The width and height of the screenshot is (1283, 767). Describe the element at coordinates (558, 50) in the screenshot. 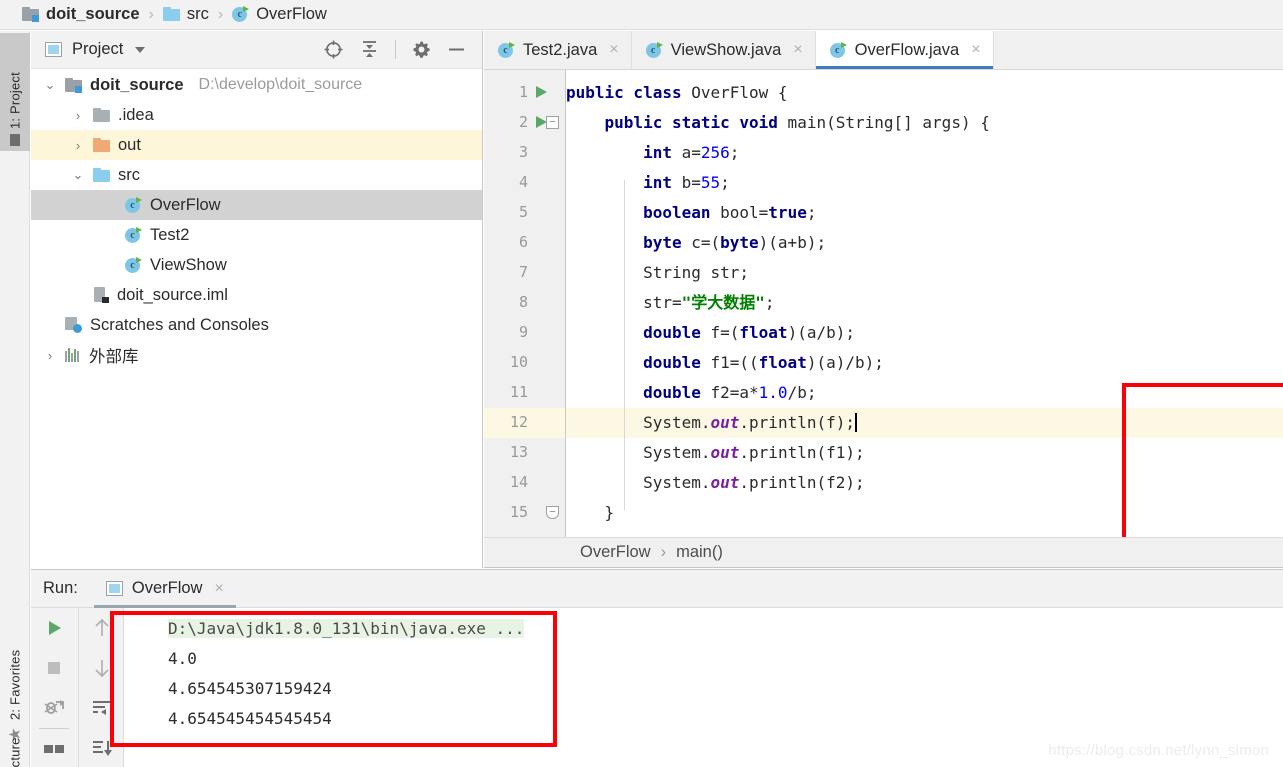

I see `editor-tab-test2-java: c Test2.java ×` at that location.